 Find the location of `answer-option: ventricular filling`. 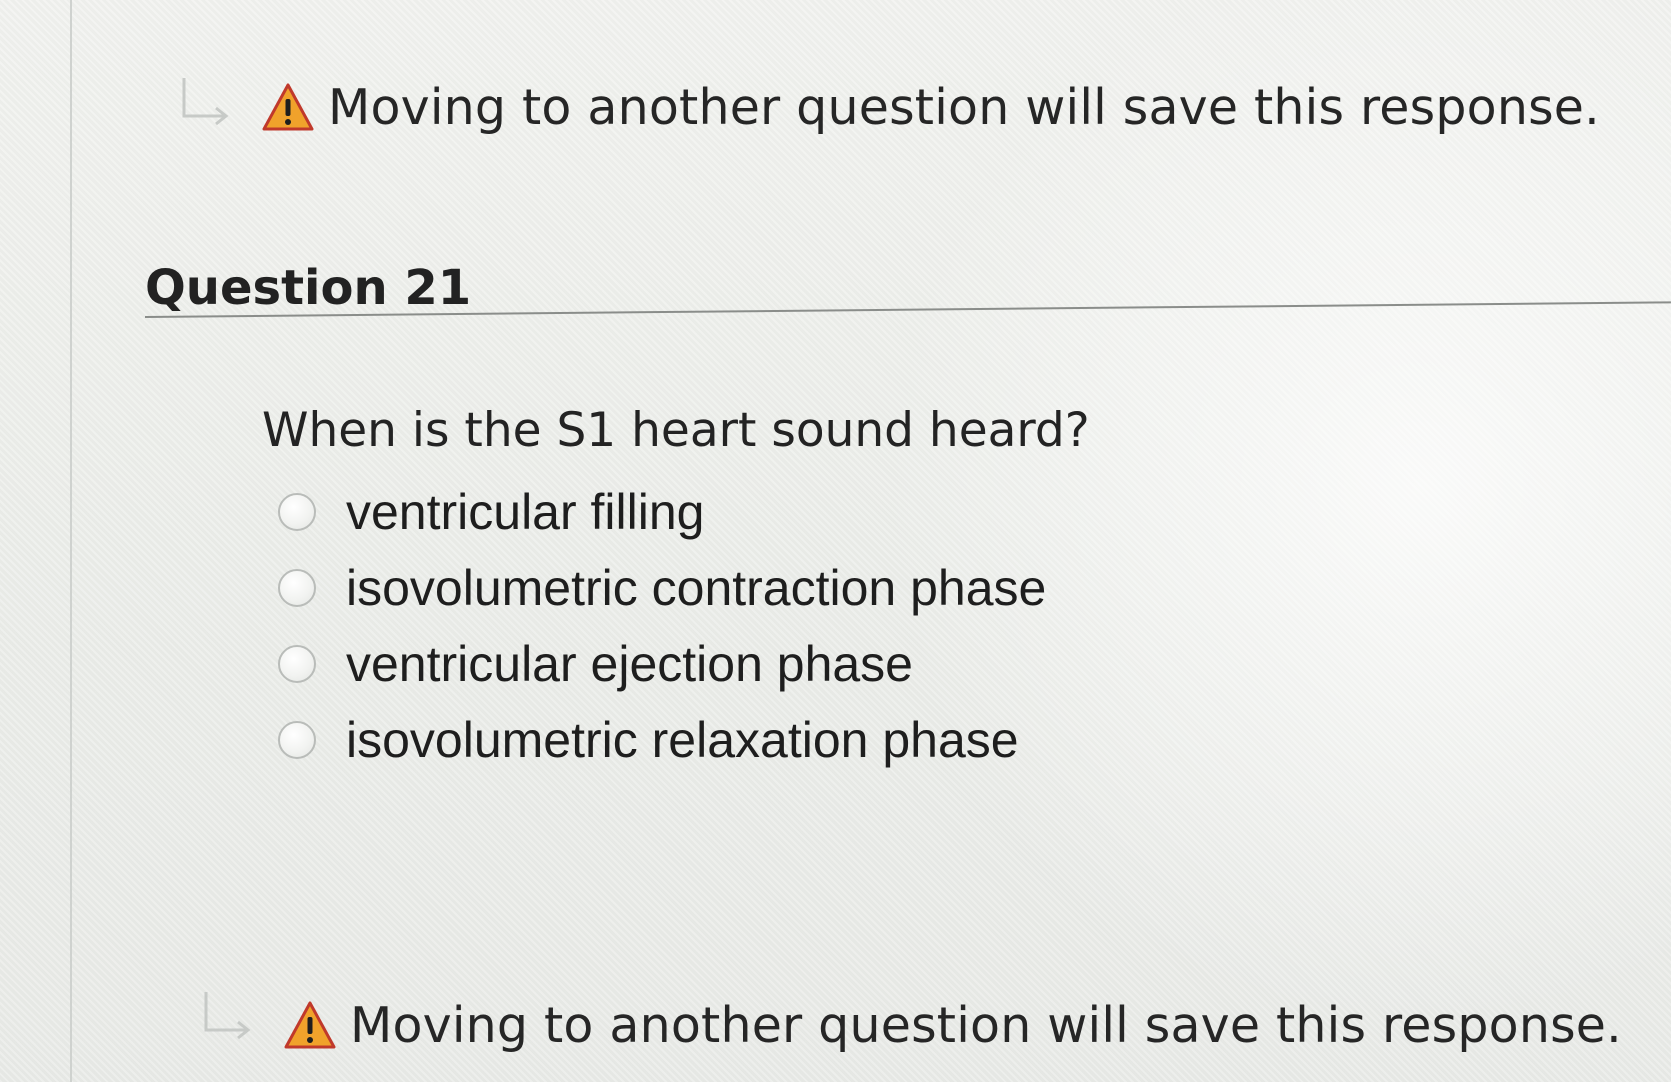

answer-option: ventricular filling is located at coordinates (662, 512).